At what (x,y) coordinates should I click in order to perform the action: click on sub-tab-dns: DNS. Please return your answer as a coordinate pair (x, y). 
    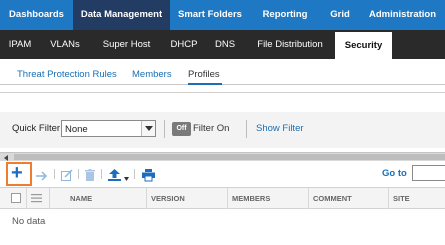
    Looking at the image, I should click on (225, 44).